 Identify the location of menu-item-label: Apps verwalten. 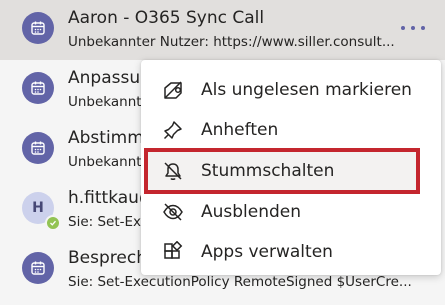
(267, 252).